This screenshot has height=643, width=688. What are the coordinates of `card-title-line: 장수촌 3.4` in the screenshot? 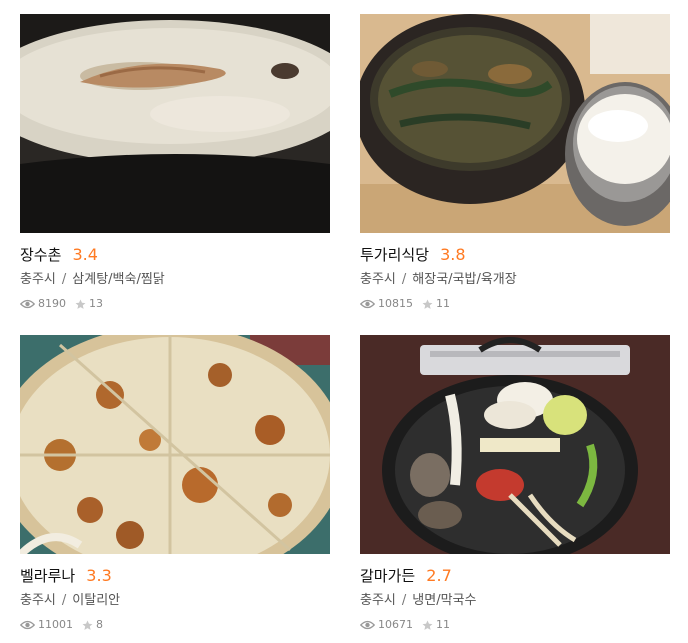 It's located at (175, 255).